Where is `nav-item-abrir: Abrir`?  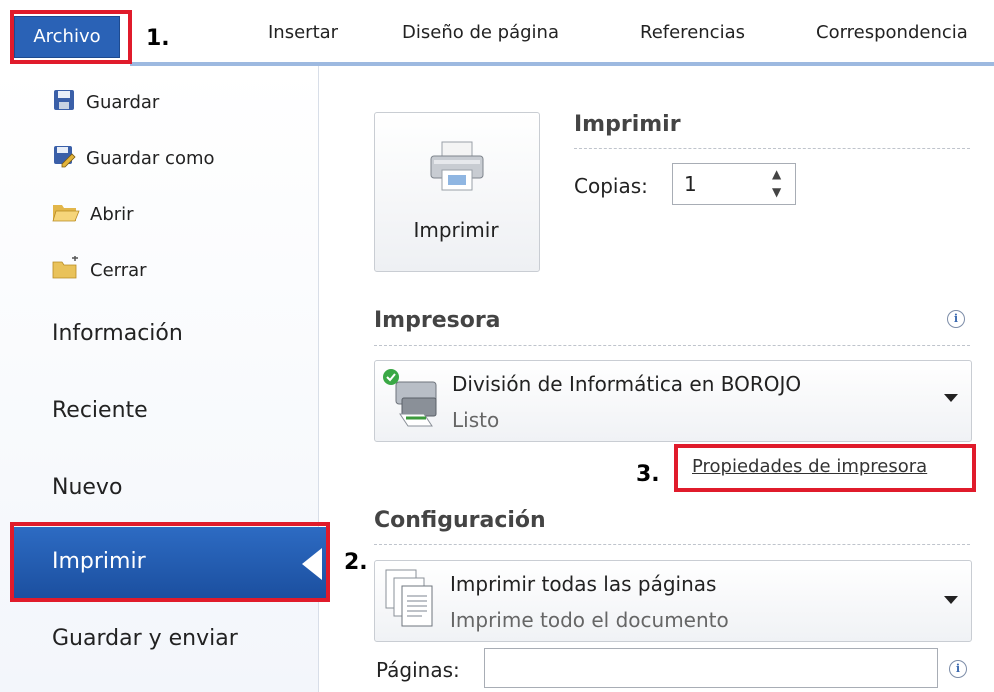 nav-item-abrir: Abrir is located at coordinates (93, 214).